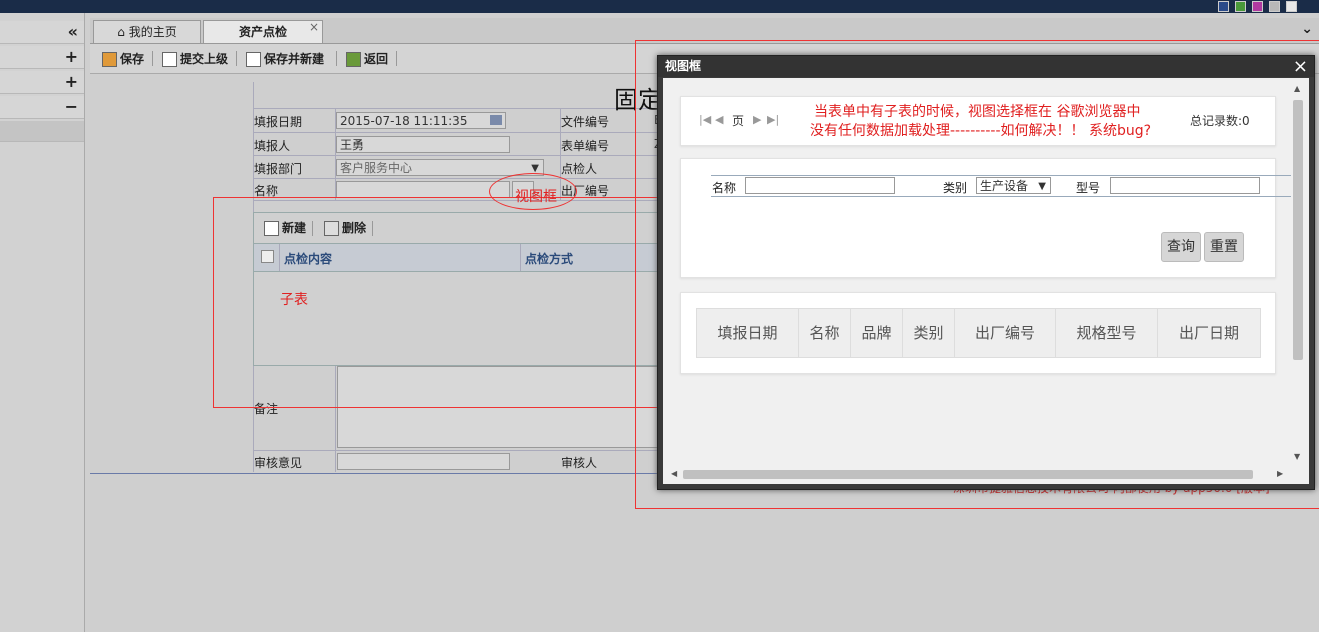  What do you see at coordinates (353, 59) in the screenshot?
I see `back-icon` at bounding box center [353, 59].